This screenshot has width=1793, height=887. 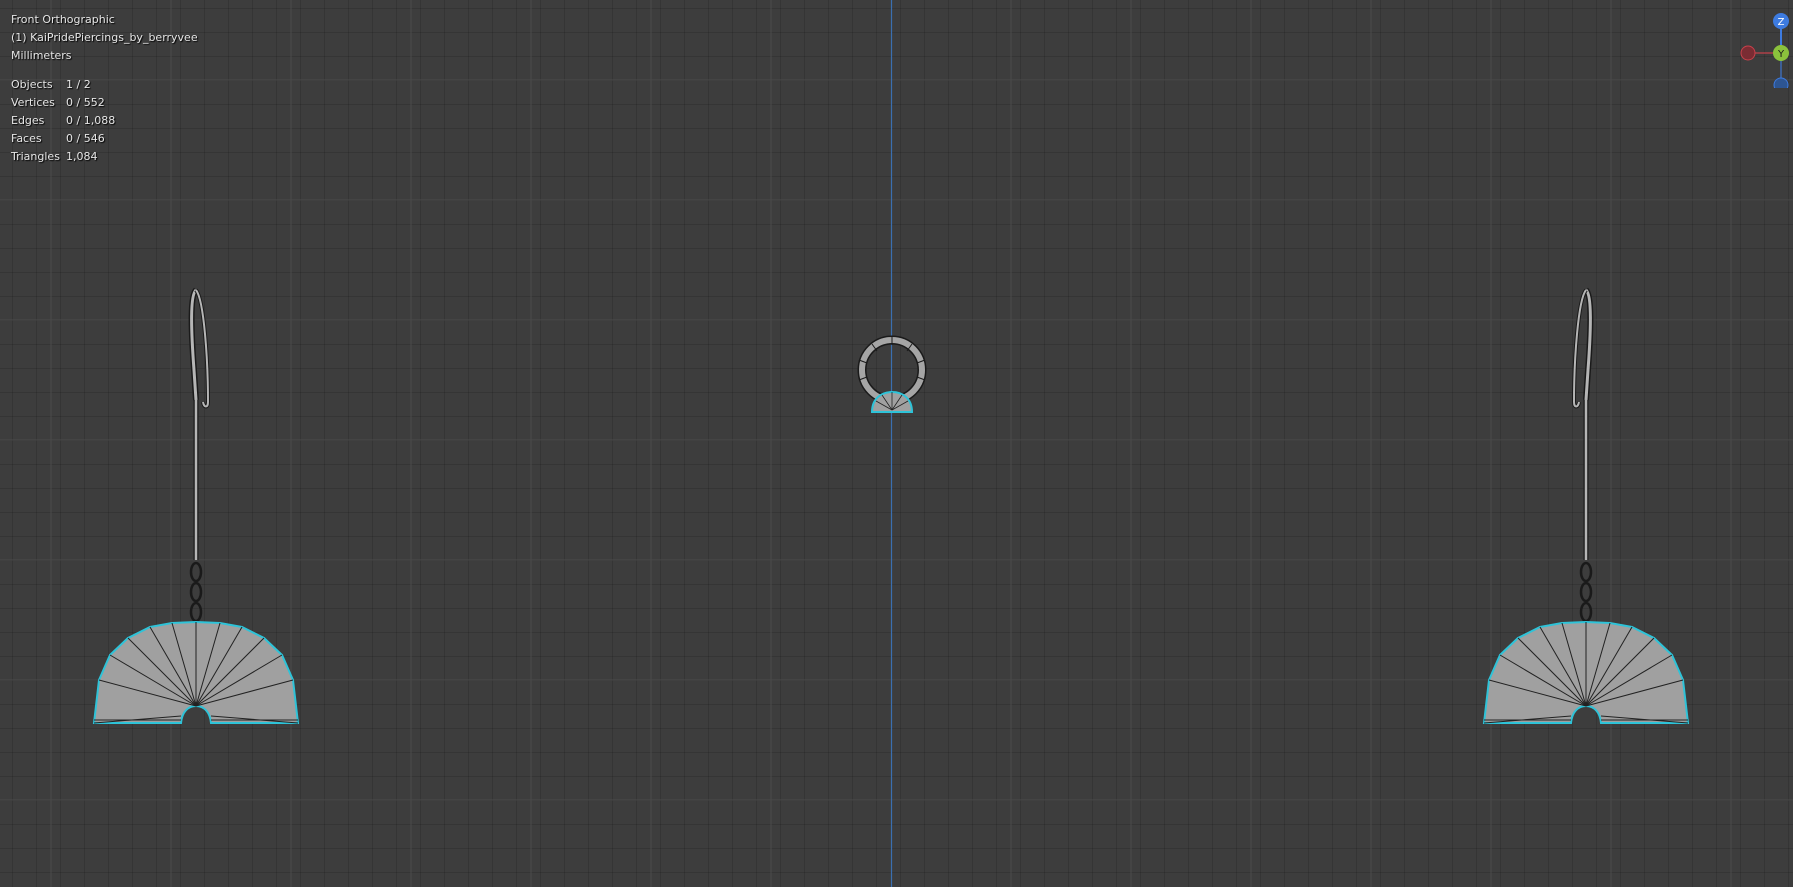 I want to click on stat-row-triangles: Triangles 1,084, so click(x=104, y=157).